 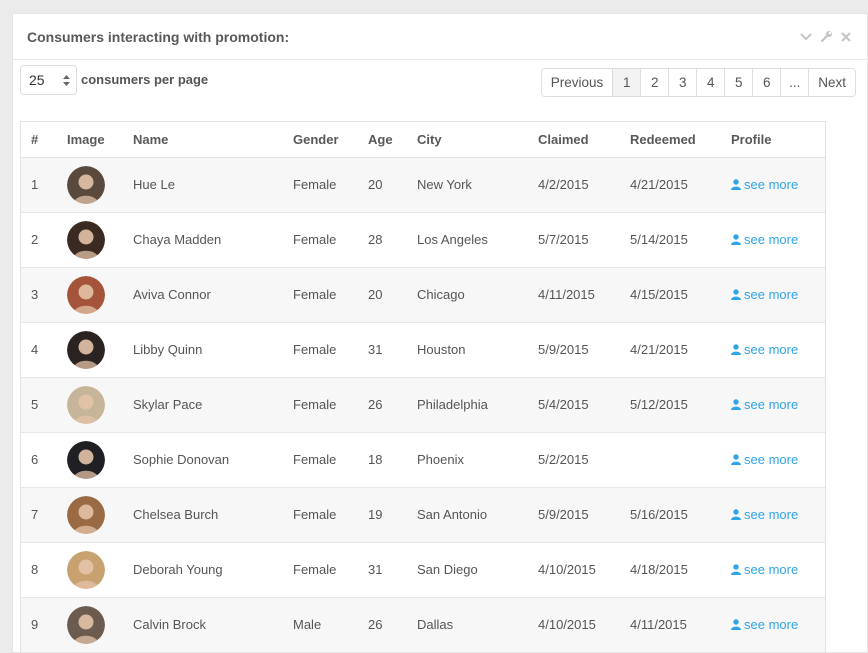 I want to click on row-number: 7, so click(x=39, y=515).